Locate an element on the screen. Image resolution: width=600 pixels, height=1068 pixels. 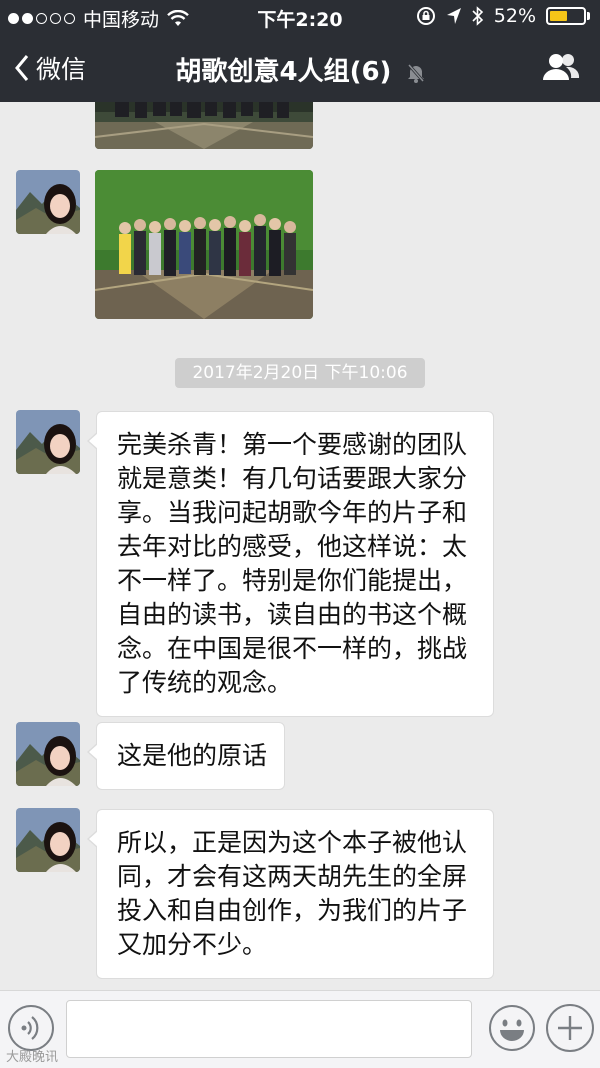
voice-icon is located at coordinates (30, 1028).